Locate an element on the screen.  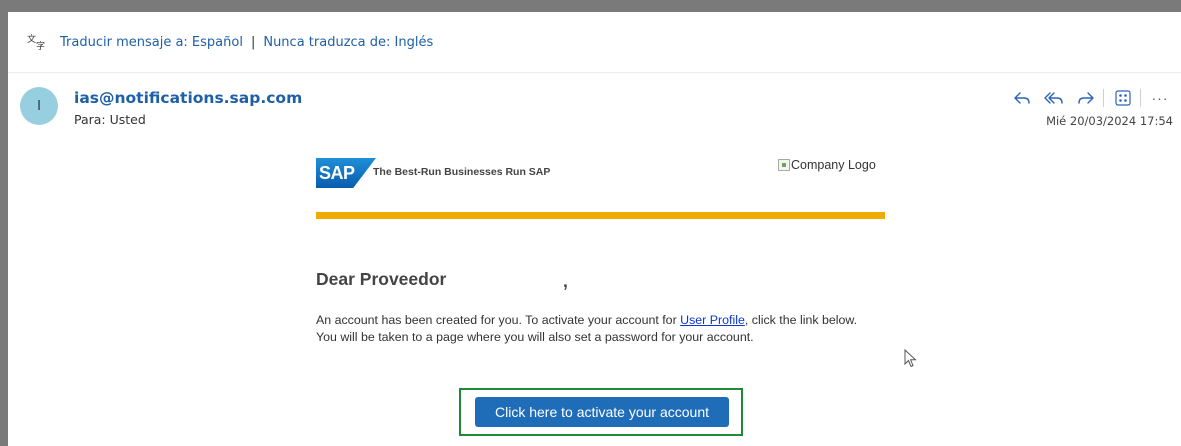
mouse-pointer-icon is located at coordinates (910, 358).